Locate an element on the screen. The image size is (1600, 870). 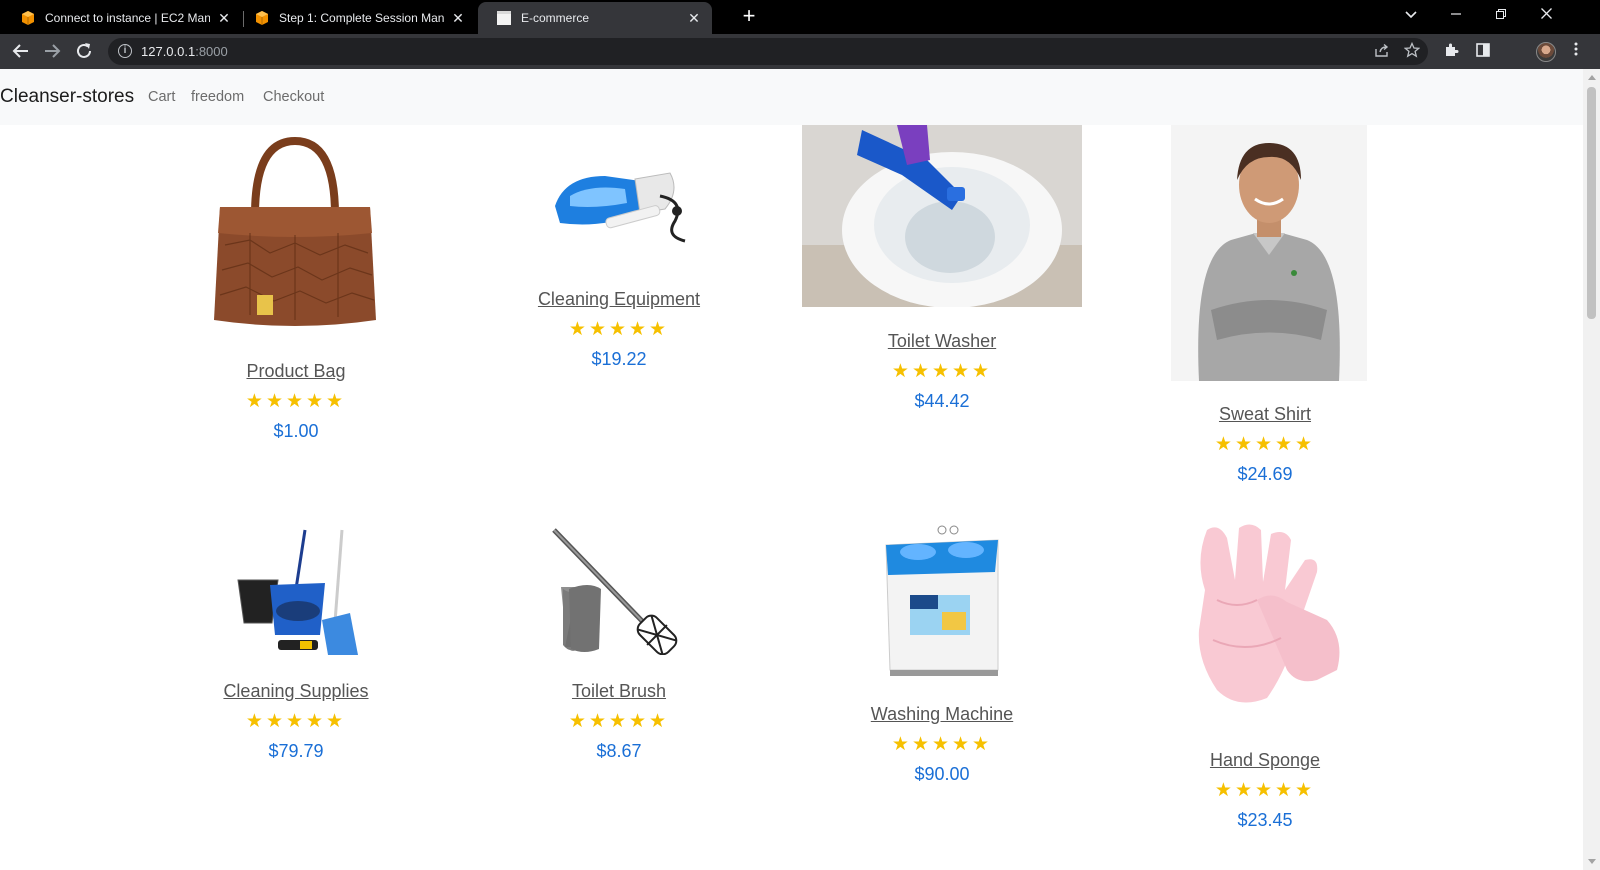
product-price: $44.42 is located at coordinates (942, 401).